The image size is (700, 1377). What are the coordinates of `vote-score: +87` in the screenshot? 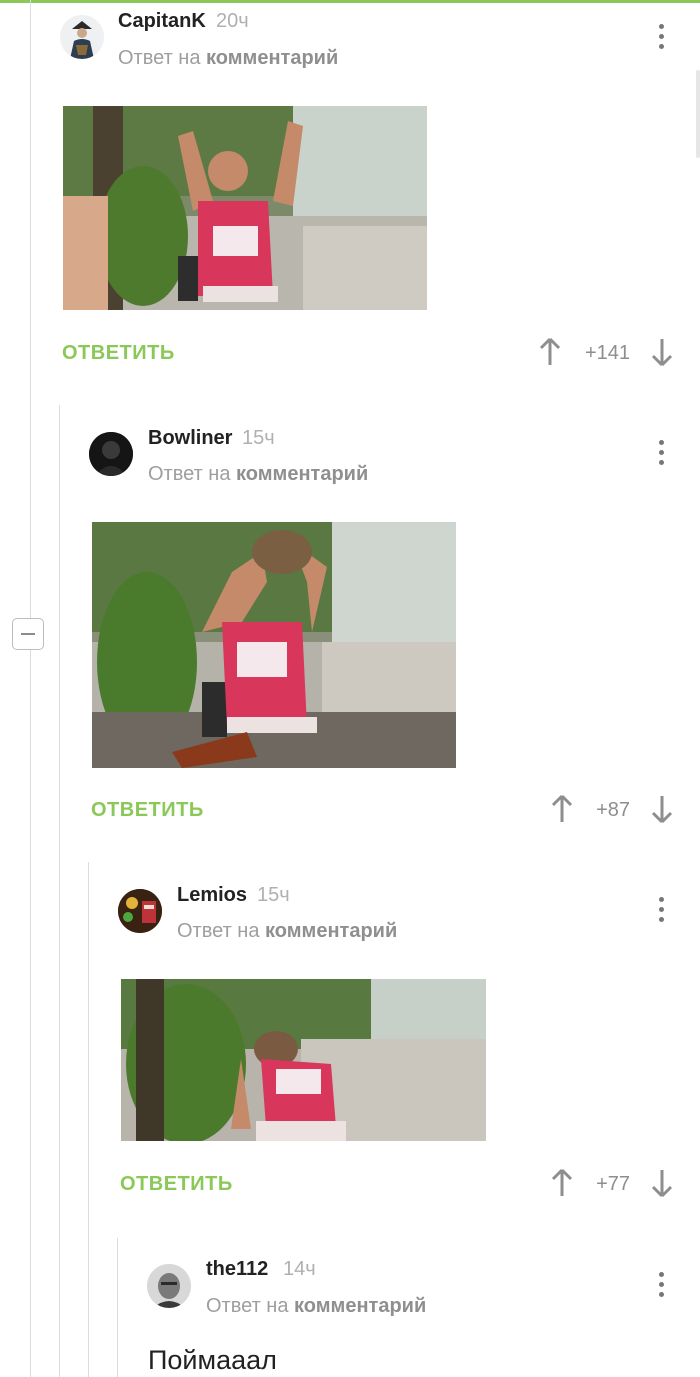 It's located at (613, 810).